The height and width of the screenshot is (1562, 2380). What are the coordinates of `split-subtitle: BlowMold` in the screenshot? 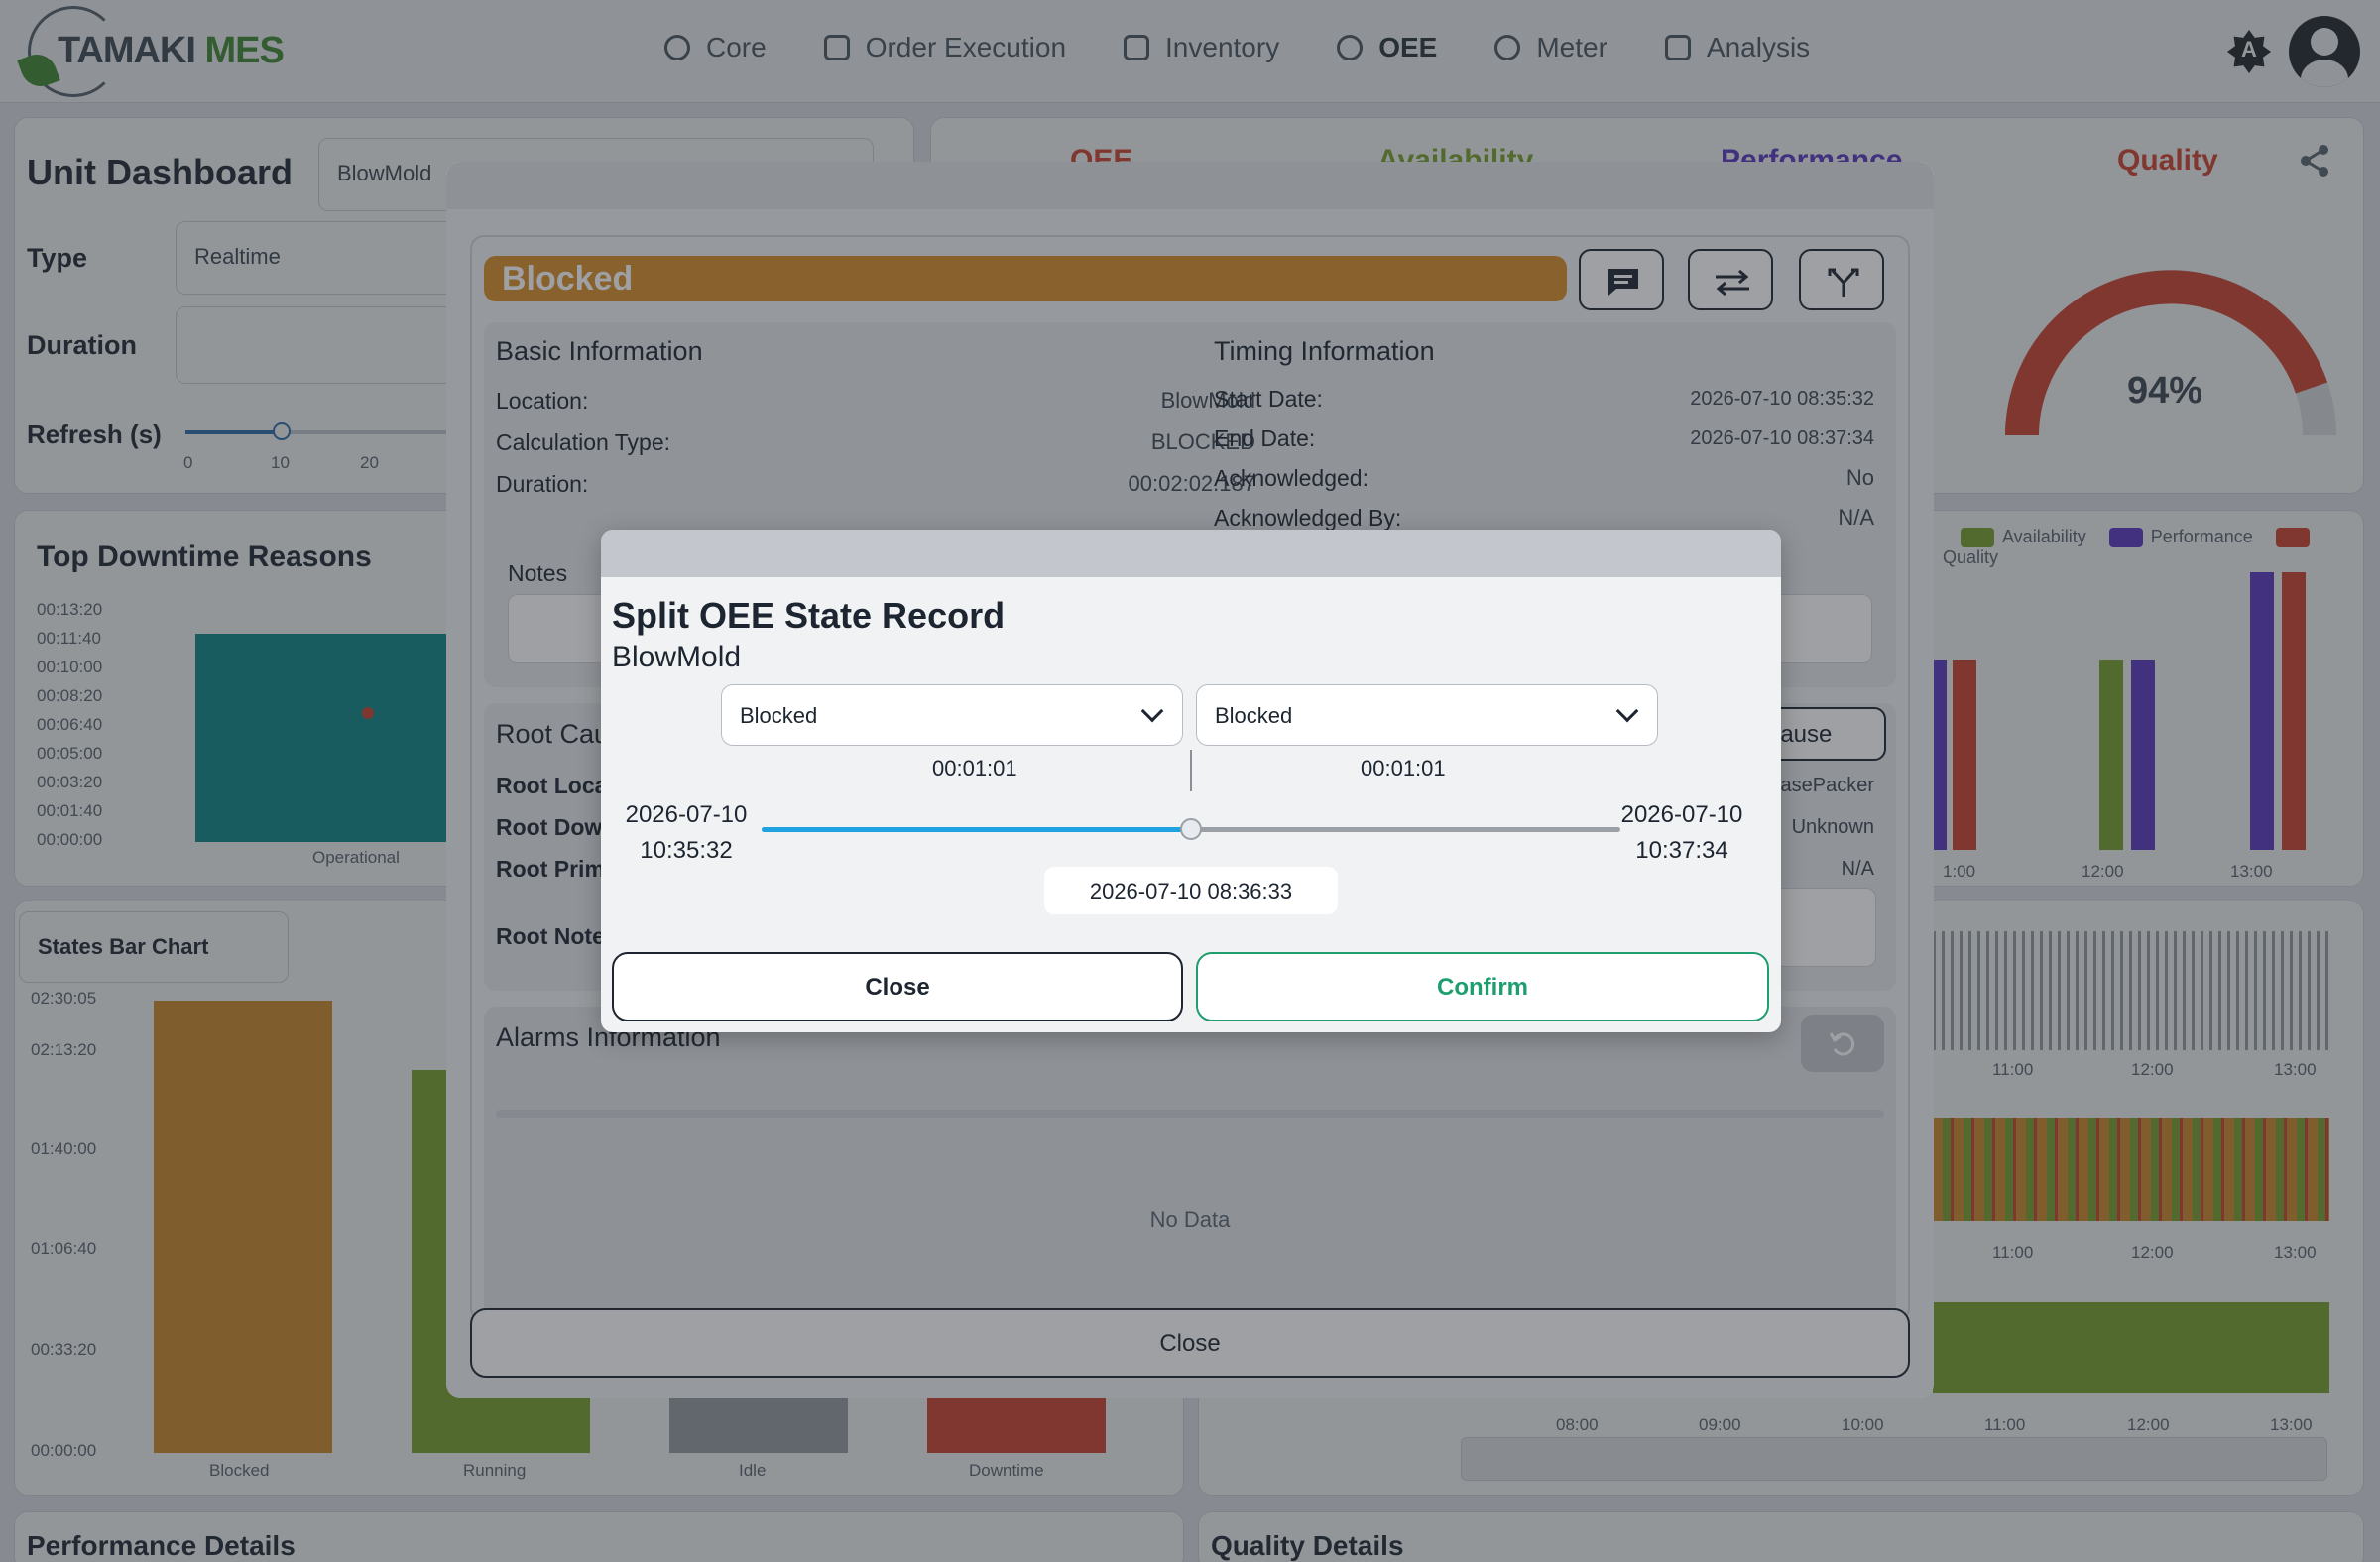 It's located at (677, 657).